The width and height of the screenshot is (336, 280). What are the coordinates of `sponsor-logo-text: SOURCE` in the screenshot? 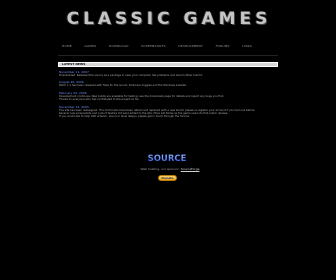 It's located at (167, 158).